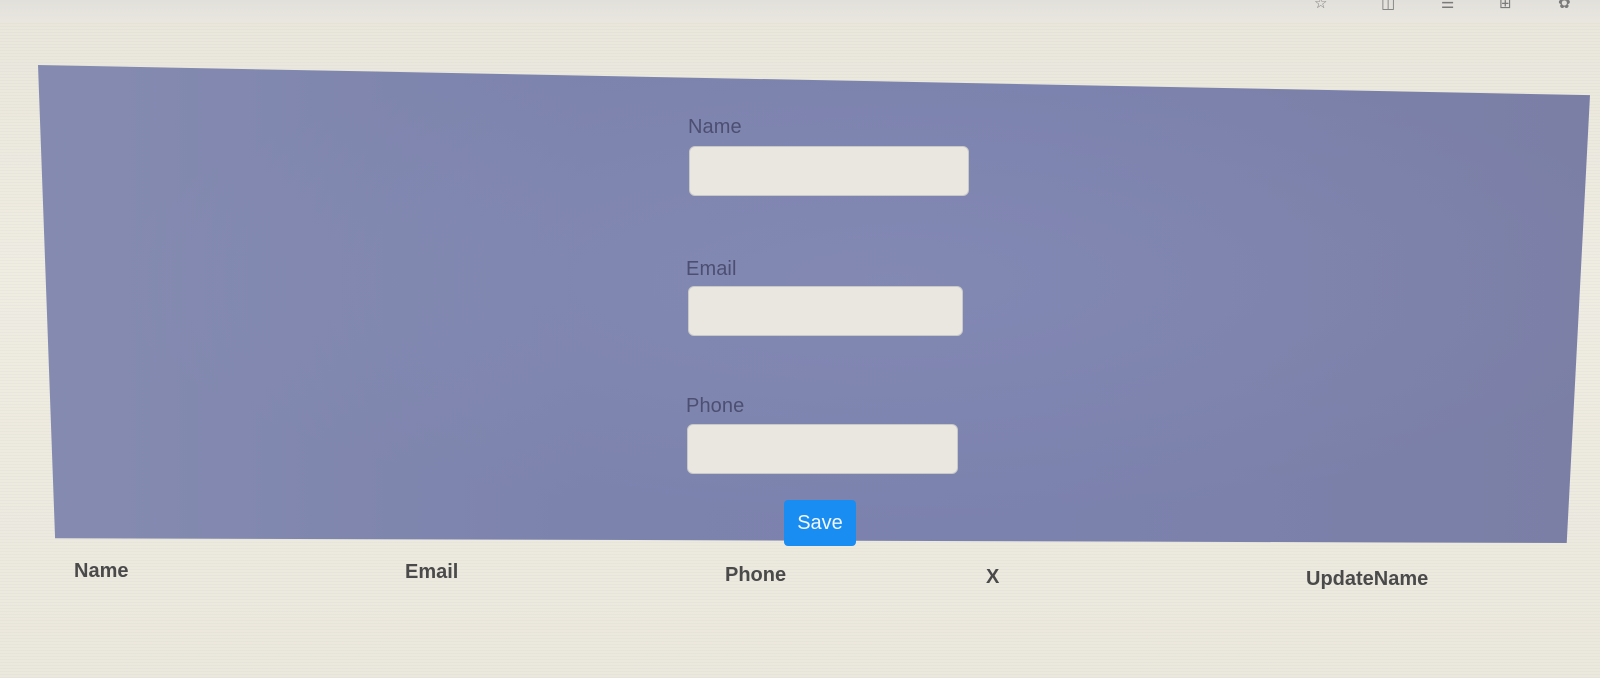  What do you see at coordinates (756, 575) in the screenshot?
I see `header-phone: Phone` at bounding box center [756, 575].